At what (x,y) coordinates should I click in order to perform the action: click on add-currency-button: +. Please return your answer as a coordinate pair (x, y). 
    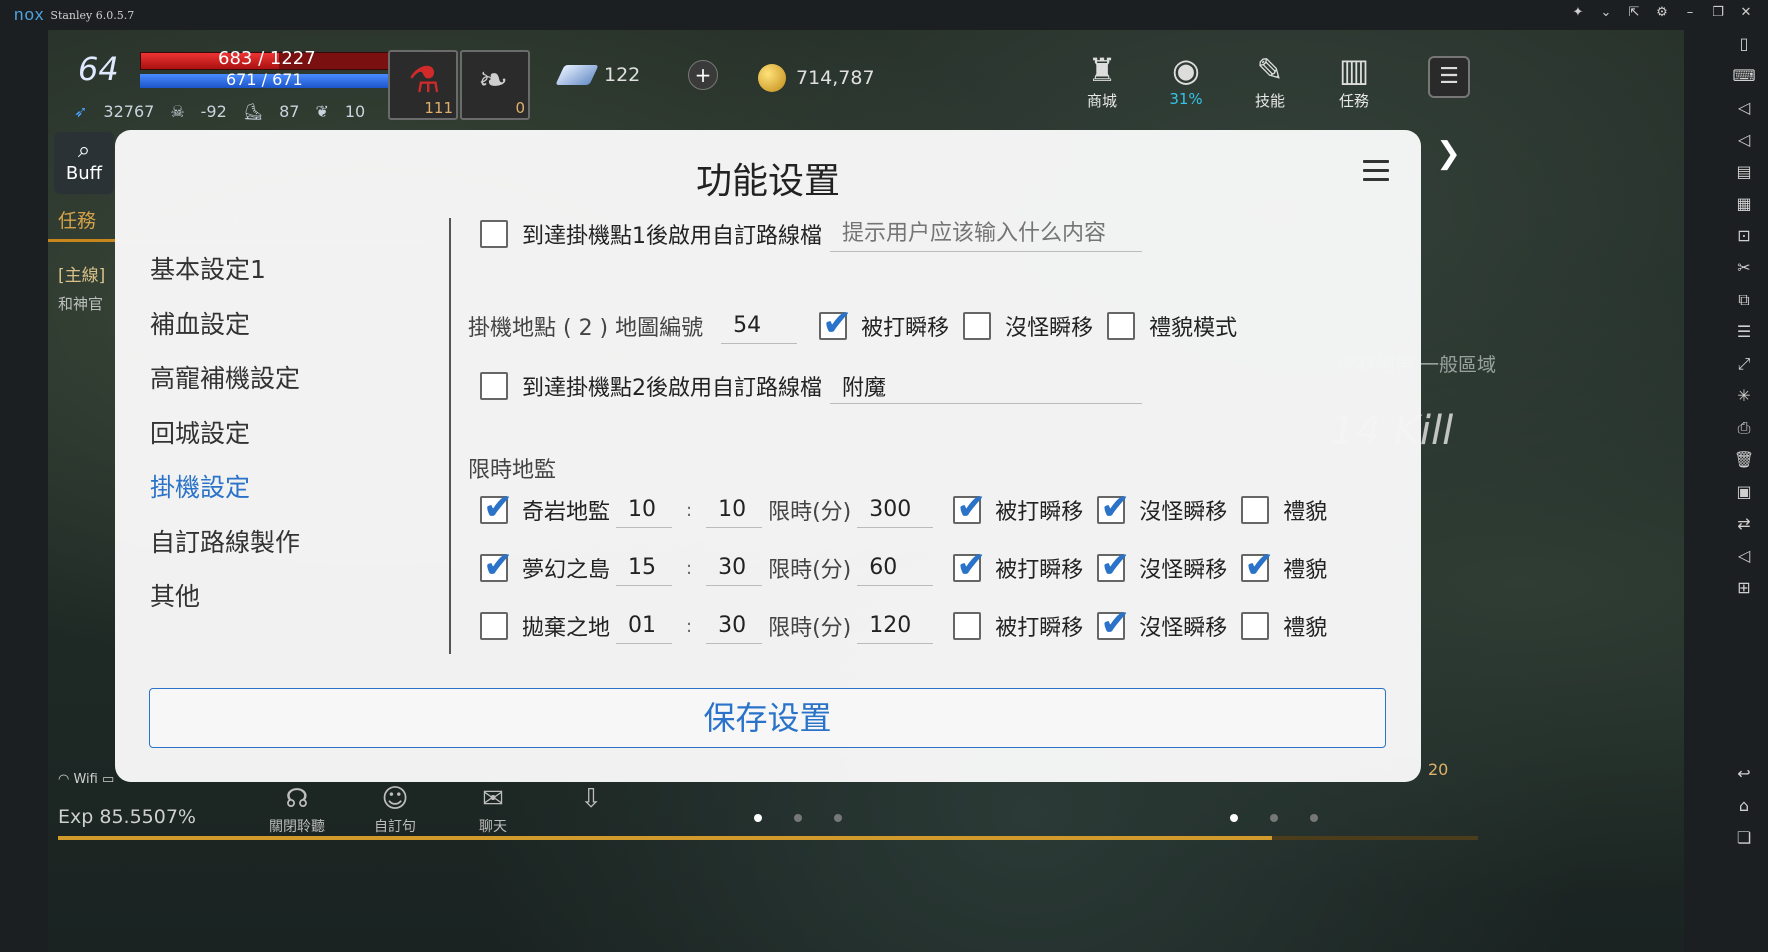
    Looking at the image, I should click on (703, 75).